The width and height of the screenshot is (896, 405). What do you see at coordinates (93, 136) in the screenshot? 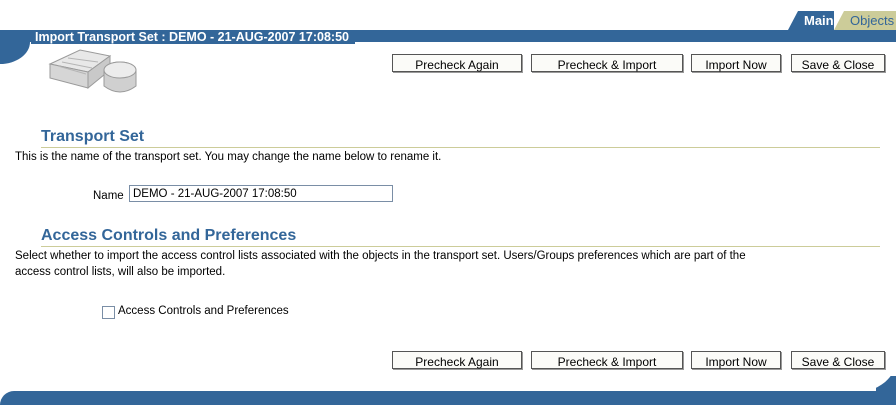
I see `transport-set-heading: Transport Set` at bounding box center [93, 136].